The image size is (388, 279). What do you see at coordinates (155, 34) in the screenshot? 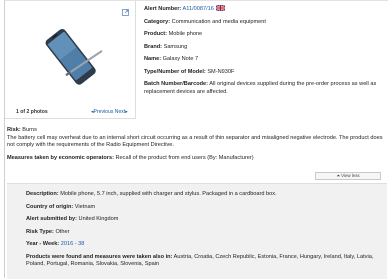
I see `product-label: Product:` at bounding box center [155, 34].